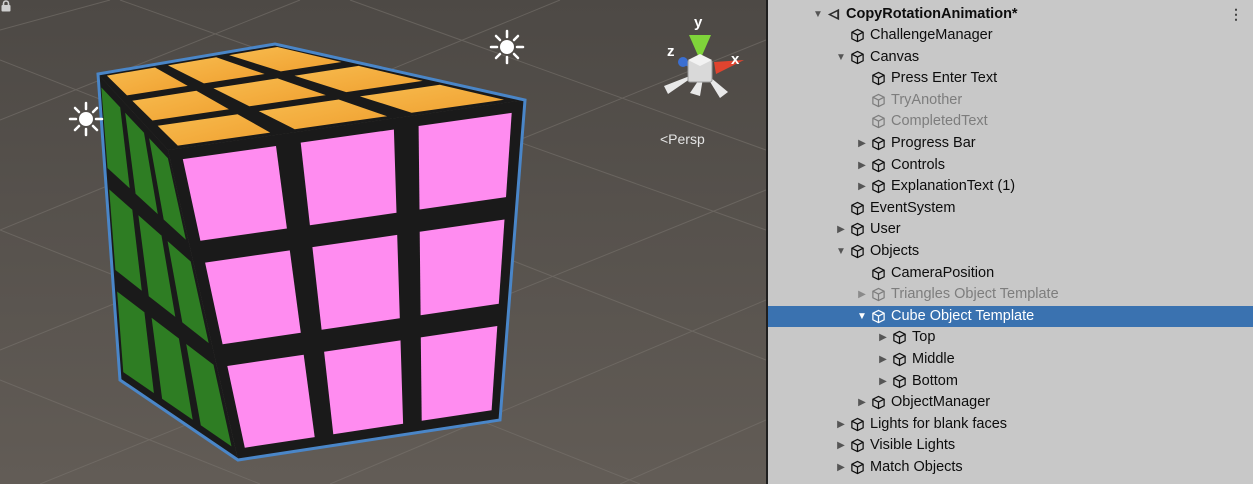 The image size is (1253, 484). I want to click on hierarchy-item: ▶ Progress Bar, so click(1010, 143).